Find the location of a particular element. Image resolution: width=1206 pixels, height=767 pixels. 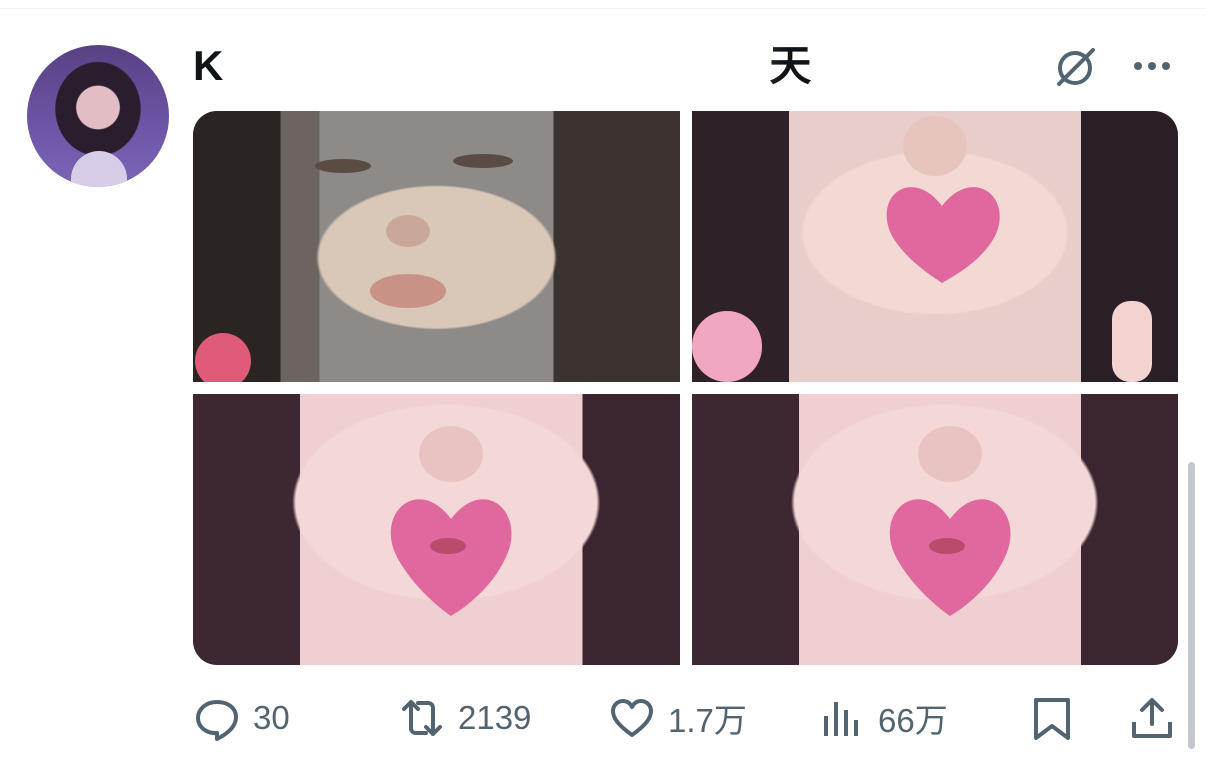

bookmark-button is located at coordinates (1052, 718).